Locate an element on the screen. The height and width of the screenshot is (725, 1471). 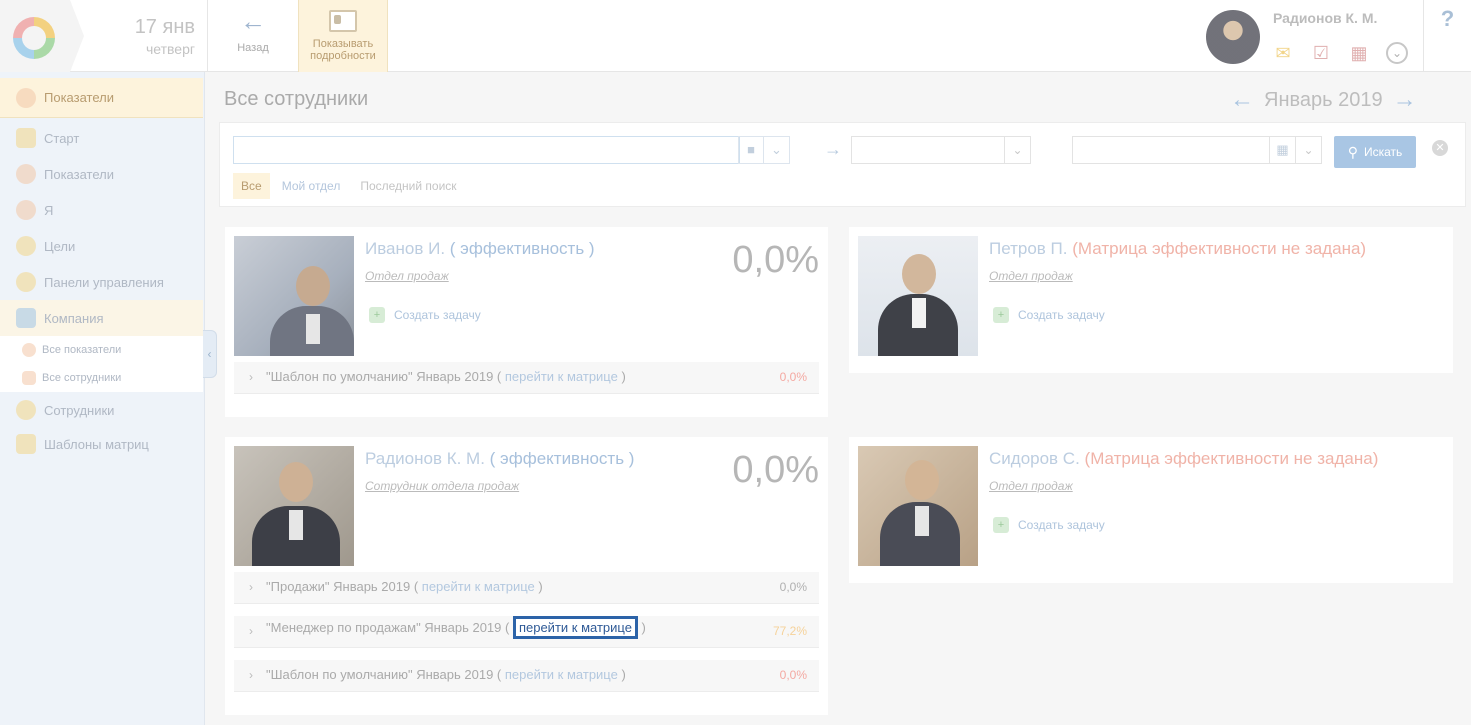
matrix-title: "Шаблон по умолчанию" Январь 2019 ( is located at coordinates (385, 376).